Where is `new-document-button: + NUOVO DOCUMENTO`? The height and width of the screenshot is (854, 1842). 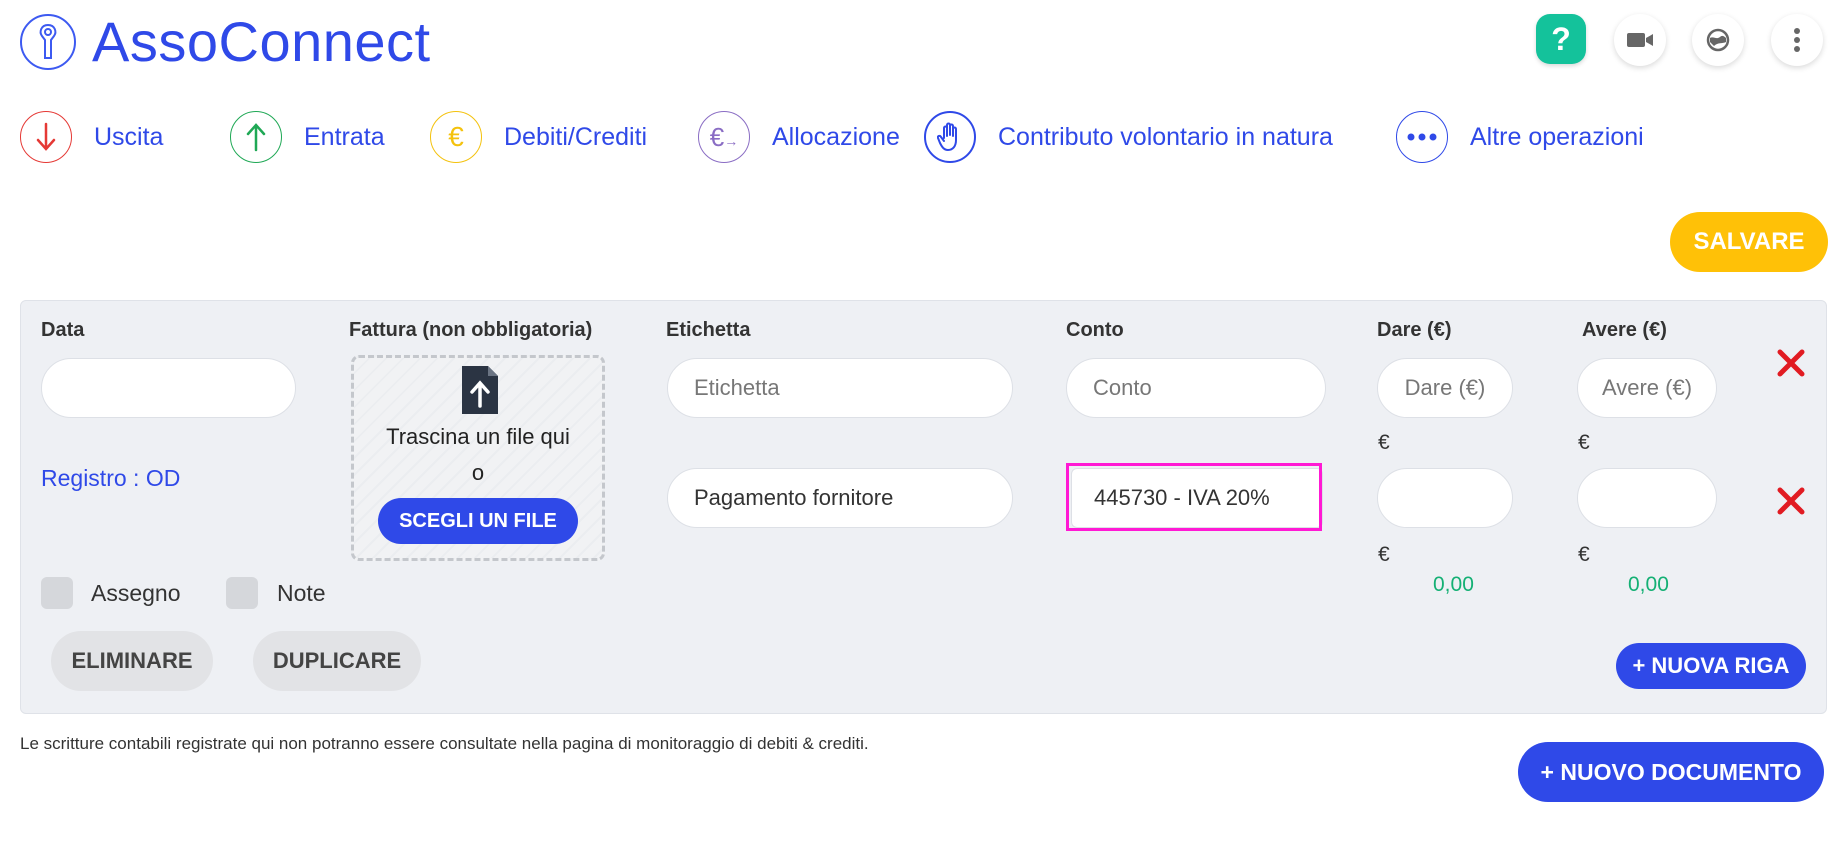
new-document-button: + NUOVO DOCUMENTO is located at coordinates (1671, 772).